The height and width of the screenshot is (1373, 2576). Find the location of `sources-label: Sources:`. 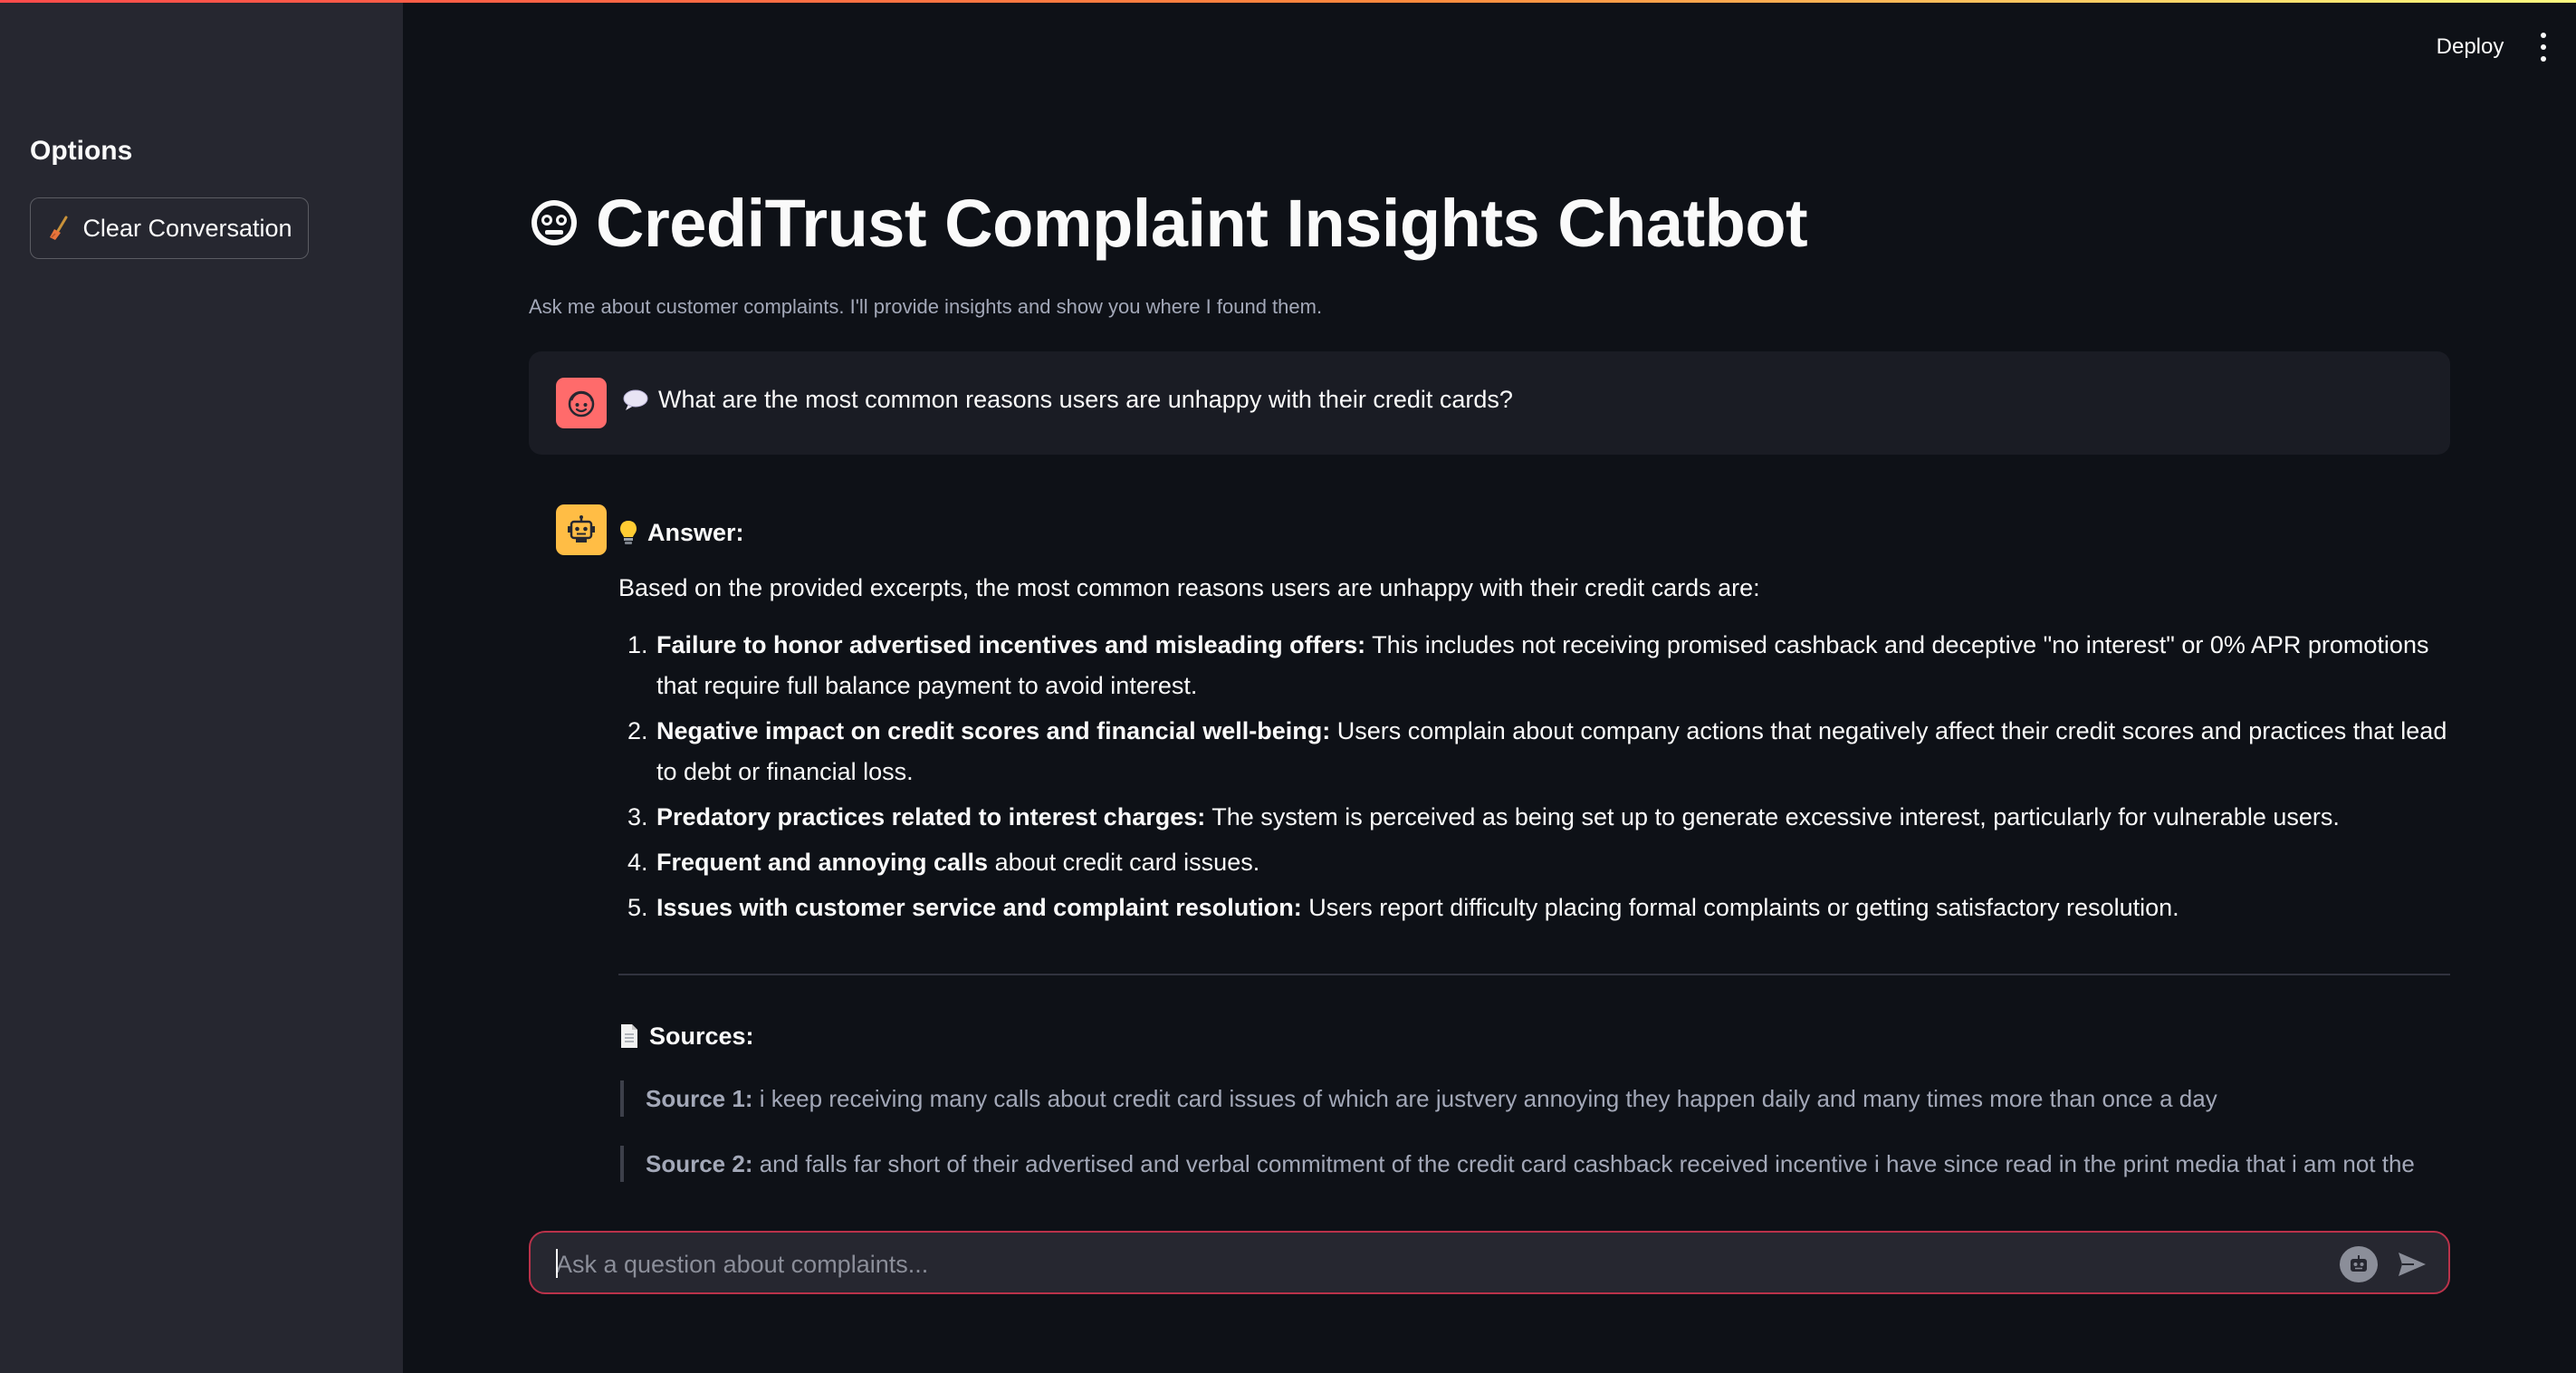

sources-label: Sources: is located at coordinates (701, 1036).